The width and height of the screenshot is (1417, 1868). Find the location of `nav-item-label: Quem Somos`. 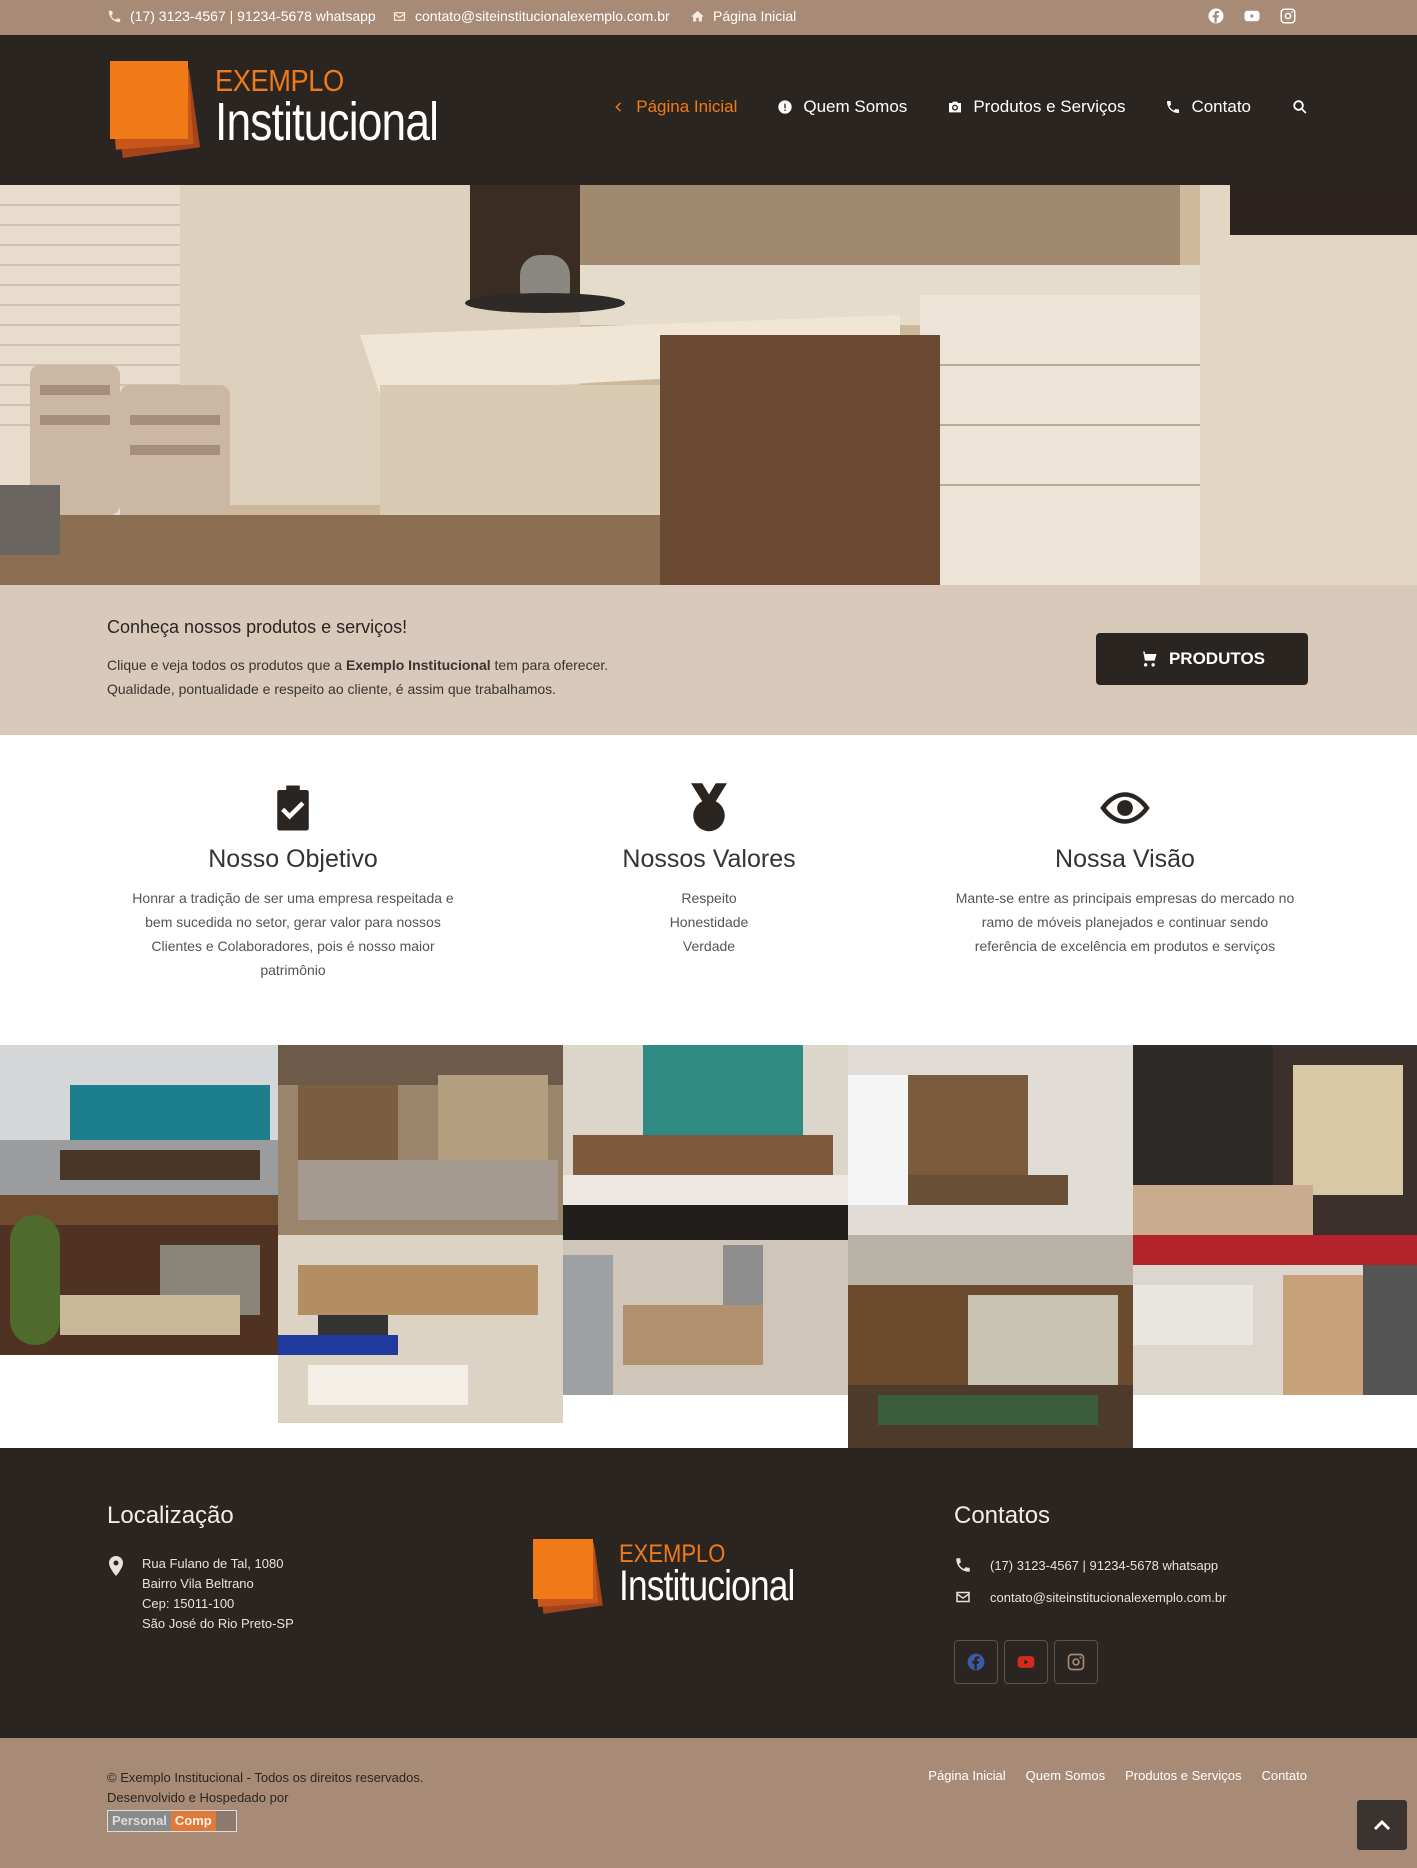

nav-item-label: Quem Somos is located at coordinates (855, 106).